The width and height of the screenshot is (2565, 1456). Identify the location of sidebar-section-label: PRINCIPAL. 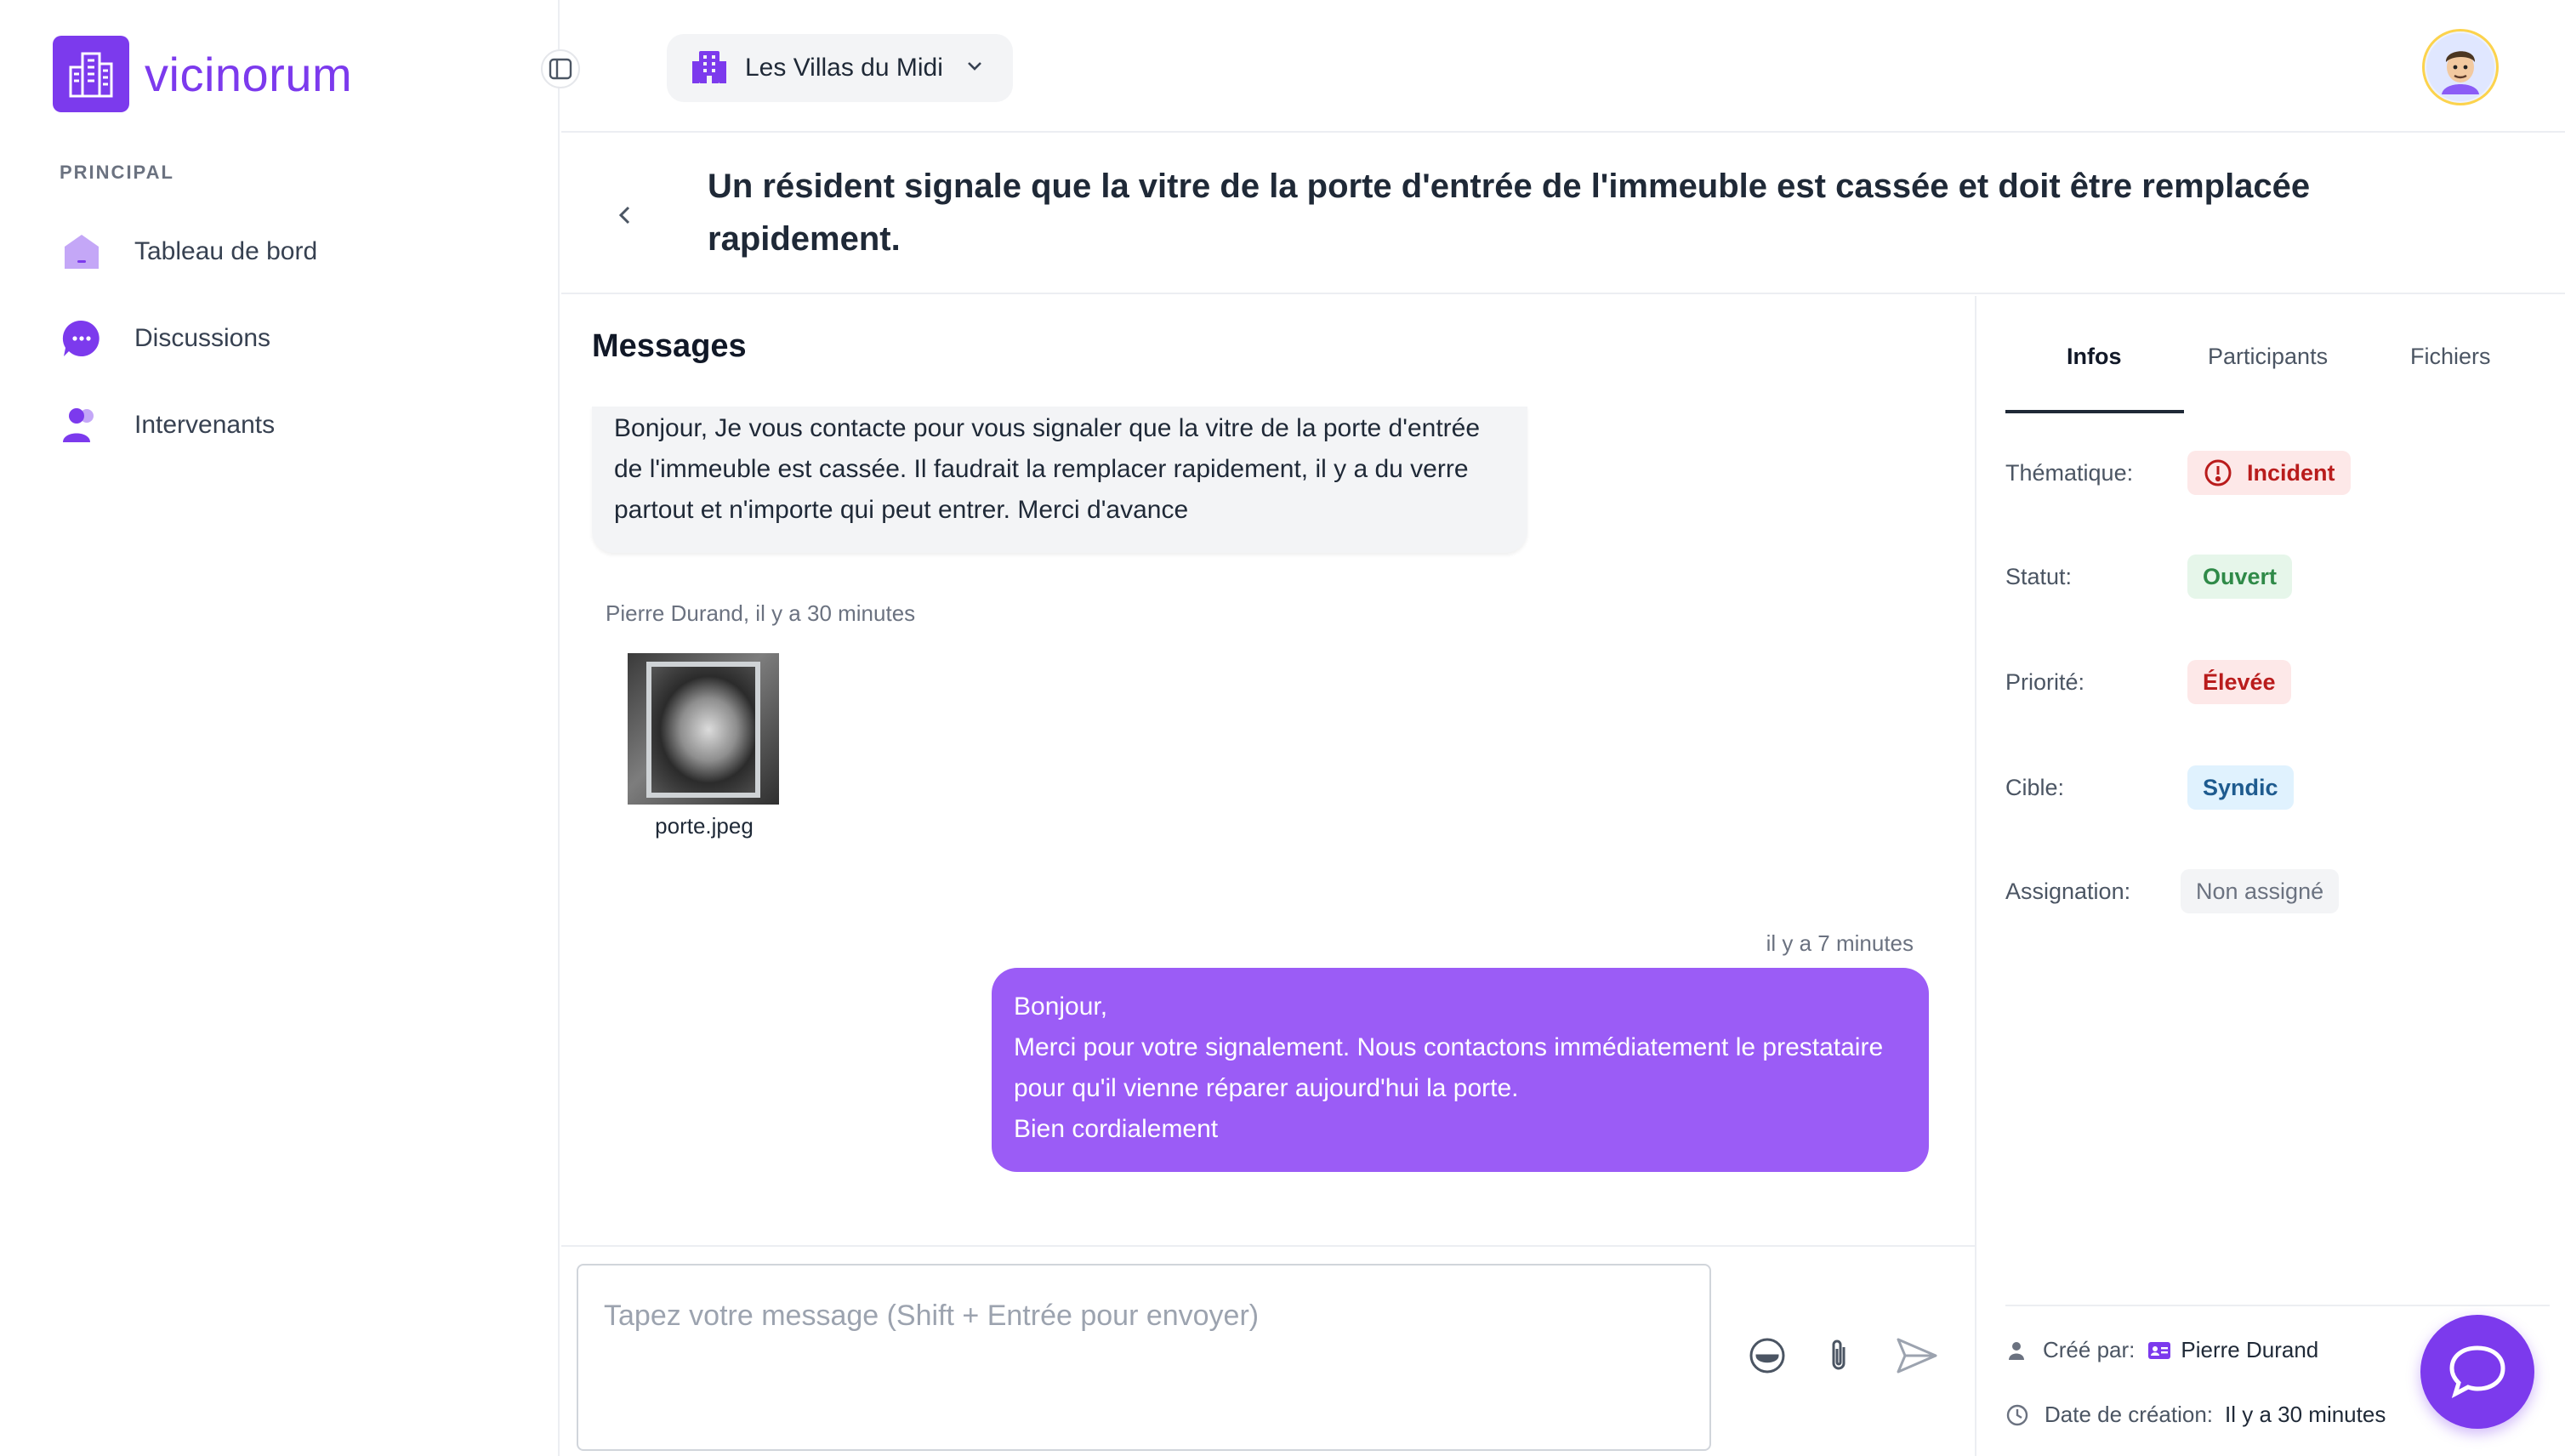
(117, 172).